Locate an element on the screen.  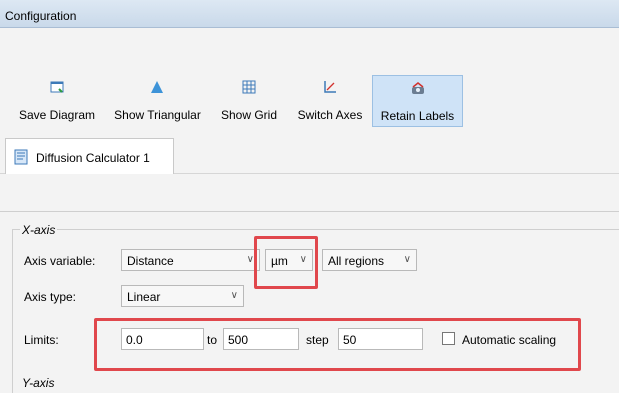
triangle-icon is located at coordinates (157, 87).